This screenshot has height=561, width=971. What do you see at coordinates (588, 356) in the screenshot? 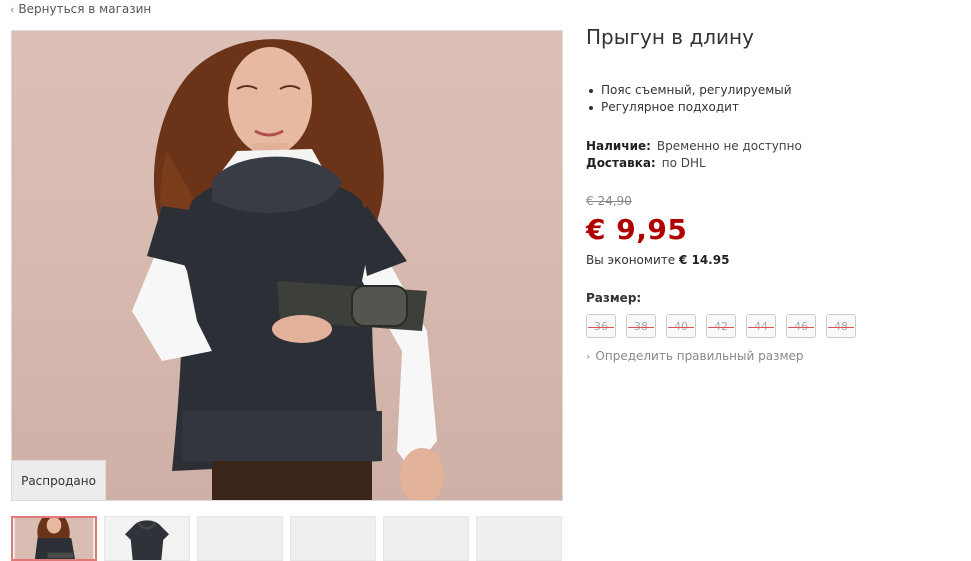
I see `chevron-right-icon: ›` at bounding box center [588, 356].